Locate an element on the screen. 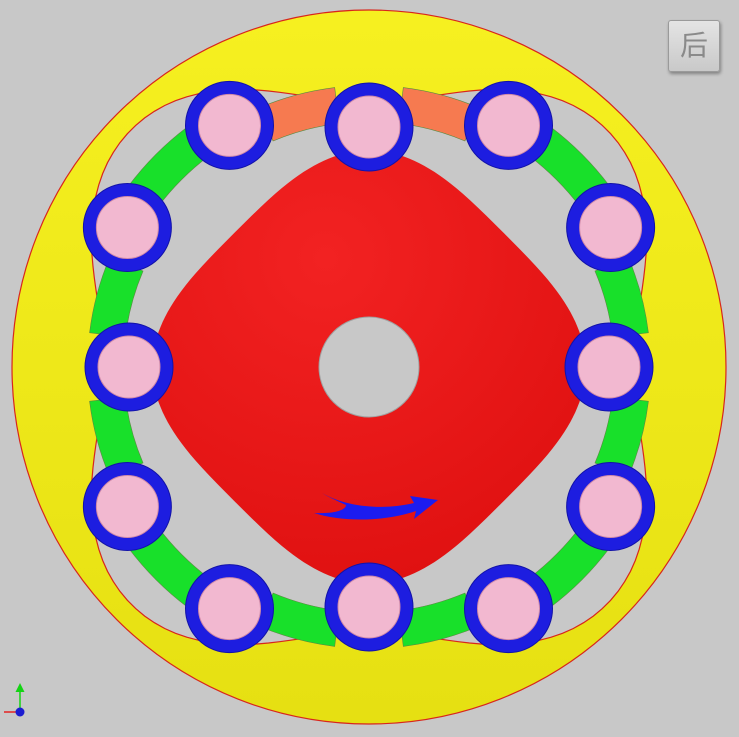  center-shaft-hole is located at coordinates (369, 367).